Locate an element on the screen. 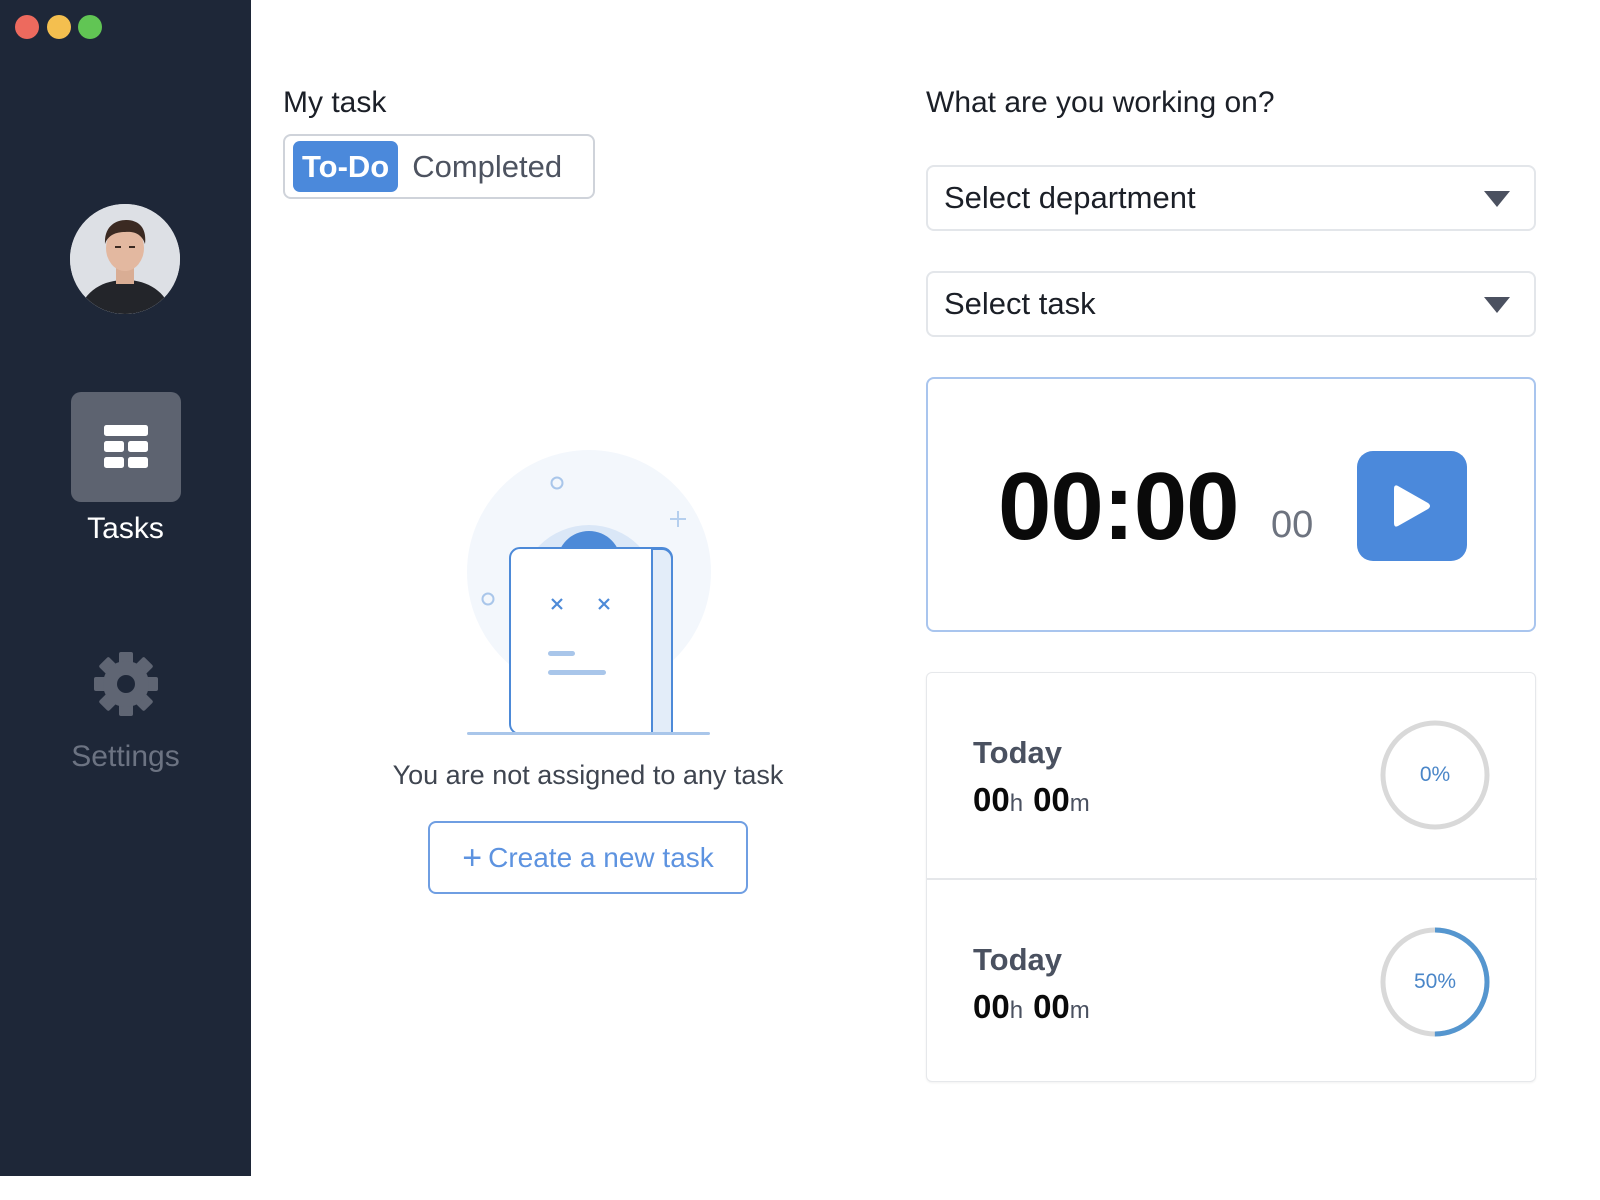  tab-completed: Completed is located at coordinates (487, 166).